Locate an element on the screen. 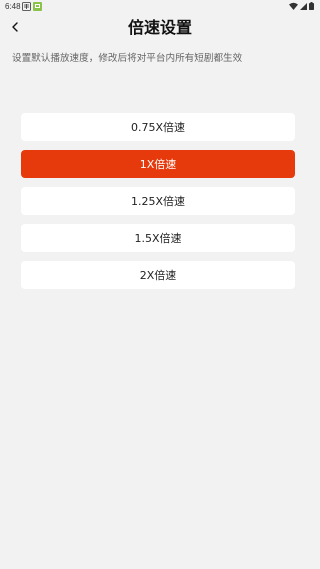  page-title: 倍速设置 is located at coordinates (159, 27).